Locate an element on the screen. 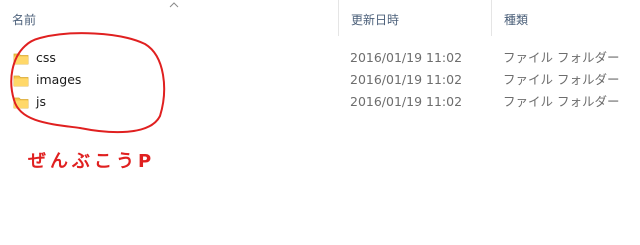 The width and height of the screenshot is (640, 245). handwritten-annotation: ぜんぶこうP is located at coordinates (88, 102).